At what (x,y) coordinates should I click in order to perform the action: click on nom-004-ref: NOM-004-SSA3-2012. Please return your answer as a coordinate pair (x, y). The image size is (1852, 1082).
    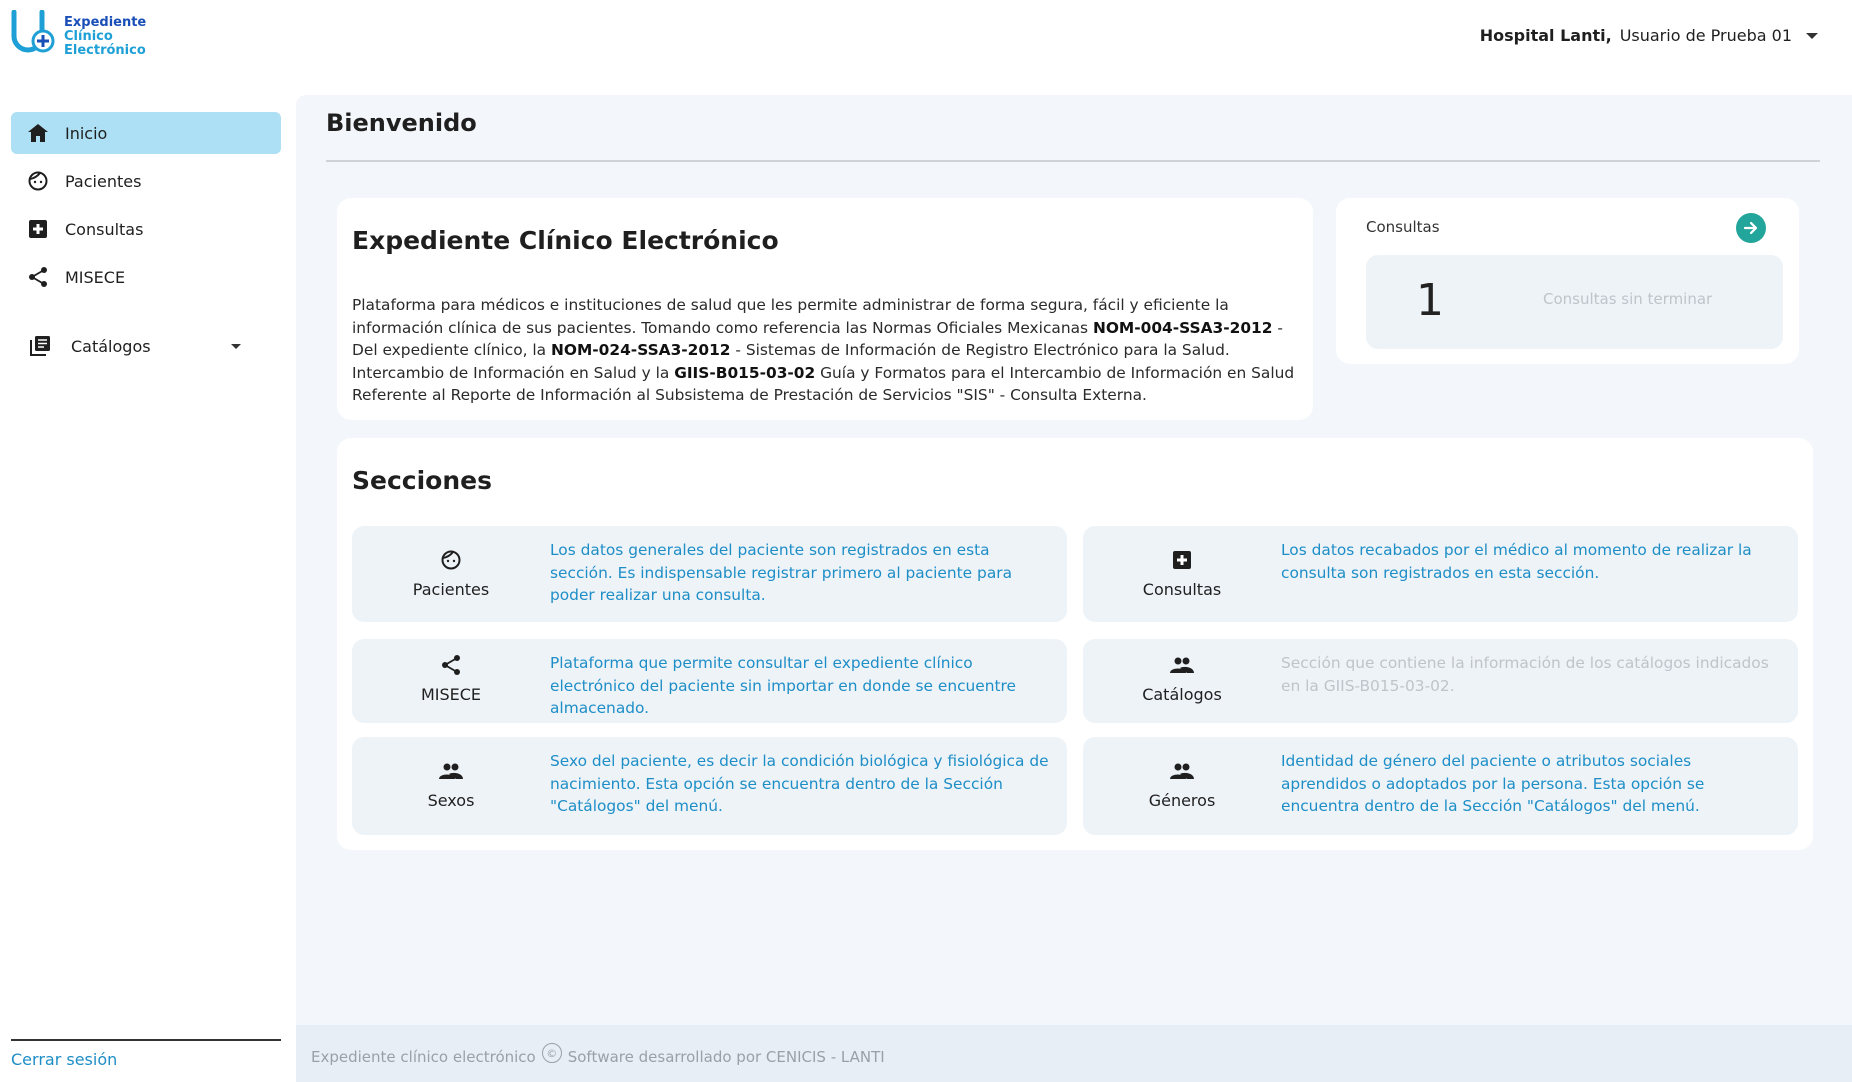
    Looking at the image, I should click on (1182, 327).